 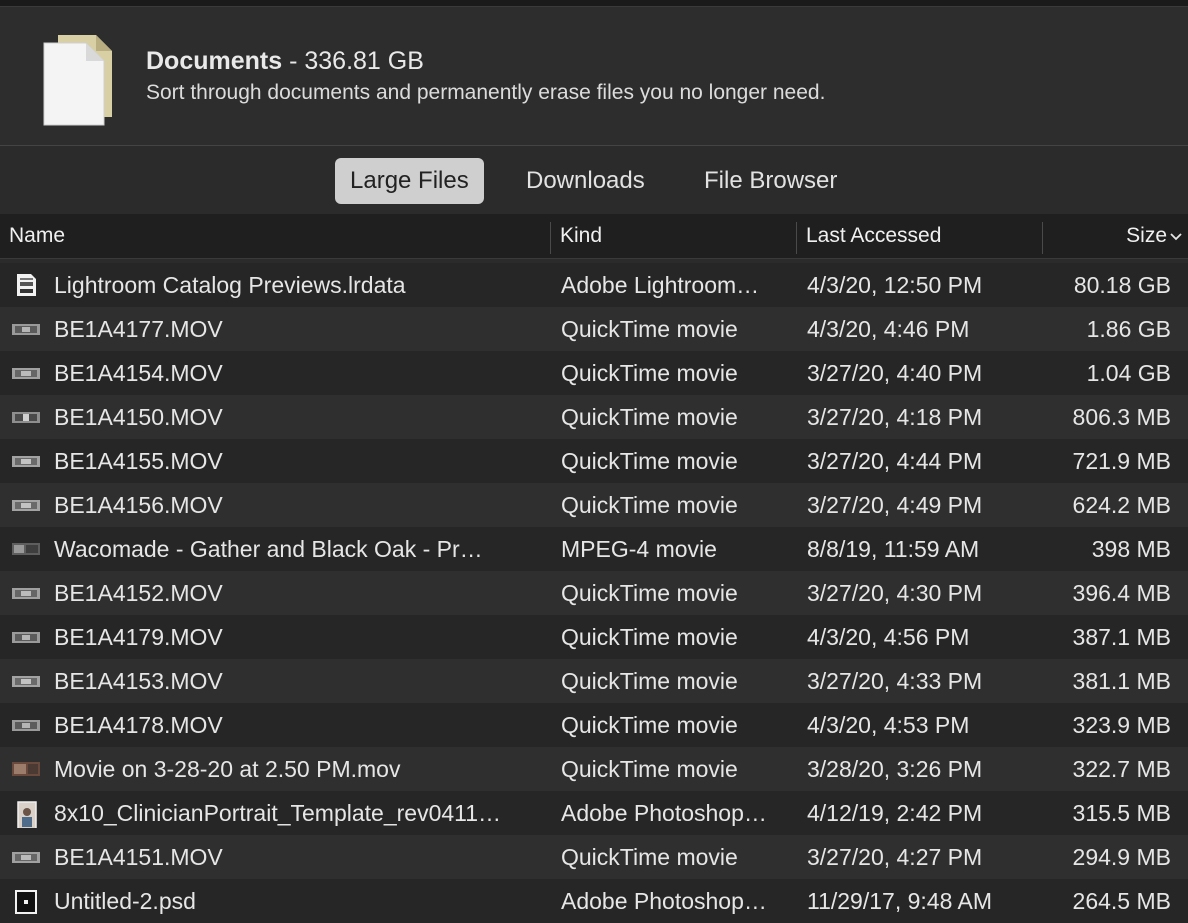 What do you see at coordinates (138, 373) in the screenshot?
I see `file-name: BE1A4154.MOV` at bounding box center [138, 373].